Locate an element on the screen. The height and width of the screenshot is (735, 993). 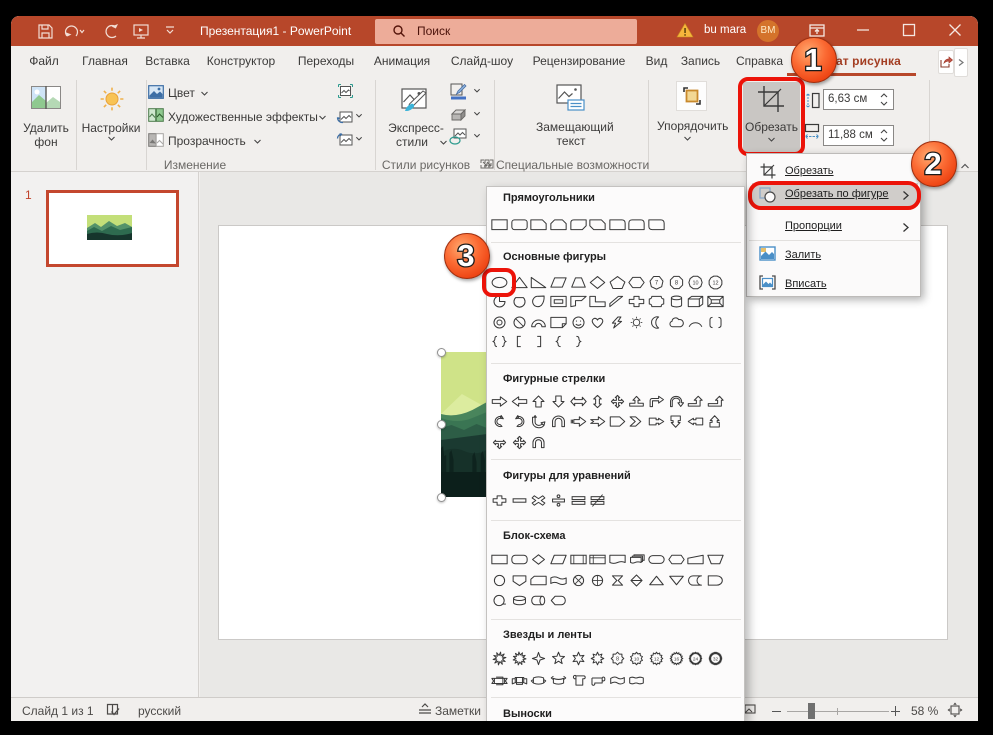
svg-text: 2 is located at coordinates (932, 163).